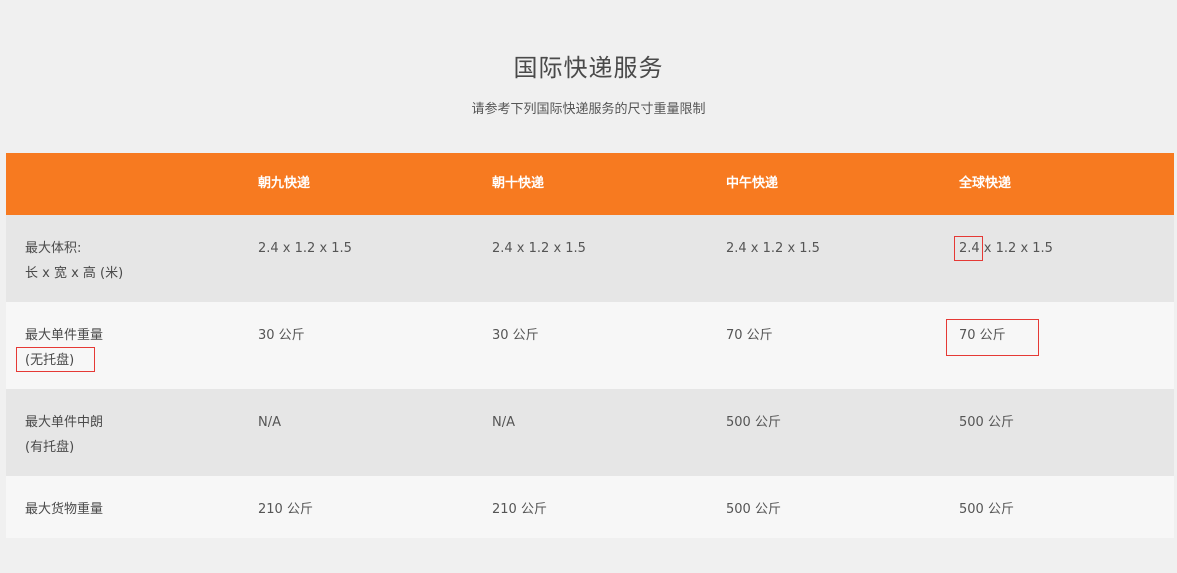 The width and height of the screenshot is (1177, 573). I want to click on row-label: 最大单件重量 (无托盘), so click(64, 348).